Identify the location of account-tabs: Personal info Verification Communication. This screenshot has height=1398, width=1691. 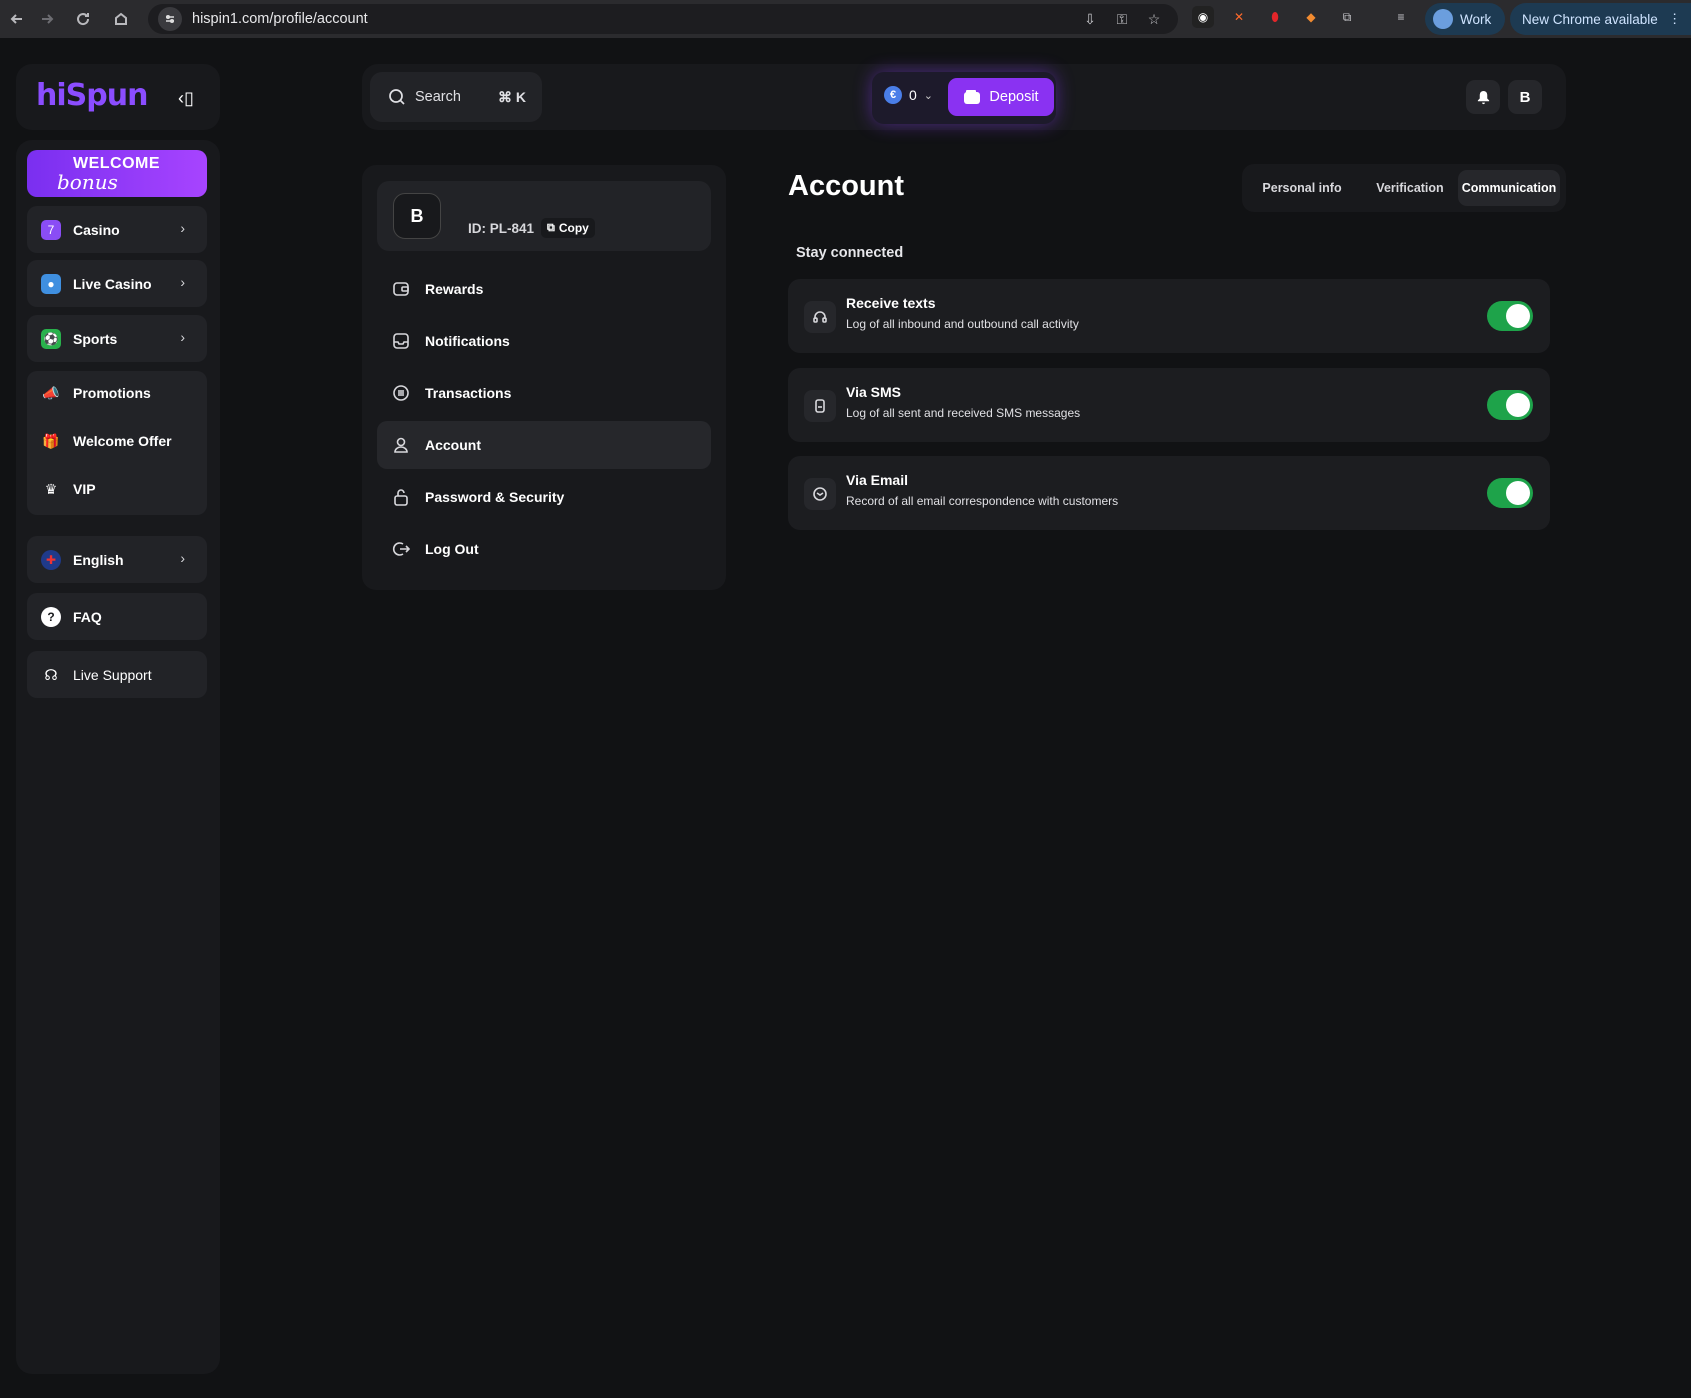
(1404, 188).